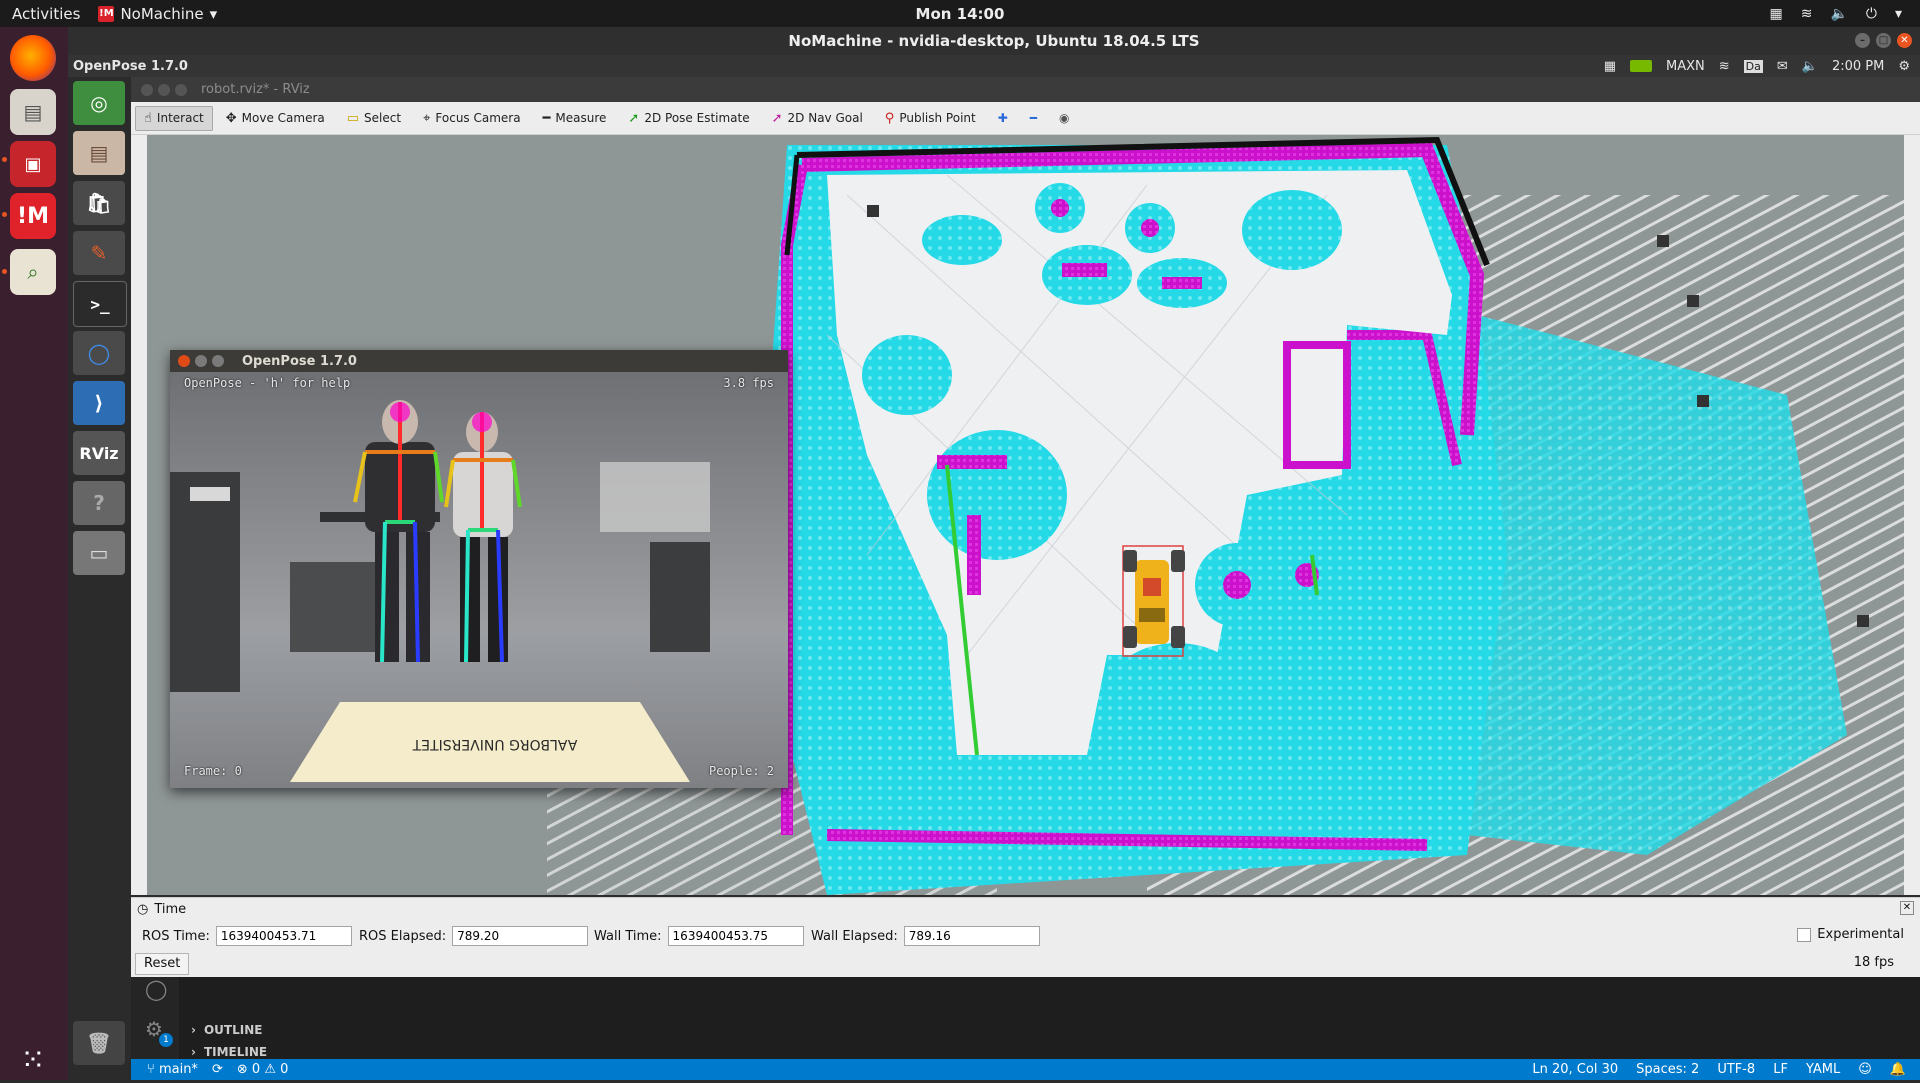  I want to click on account-icon: ◯, so click(156, 989).